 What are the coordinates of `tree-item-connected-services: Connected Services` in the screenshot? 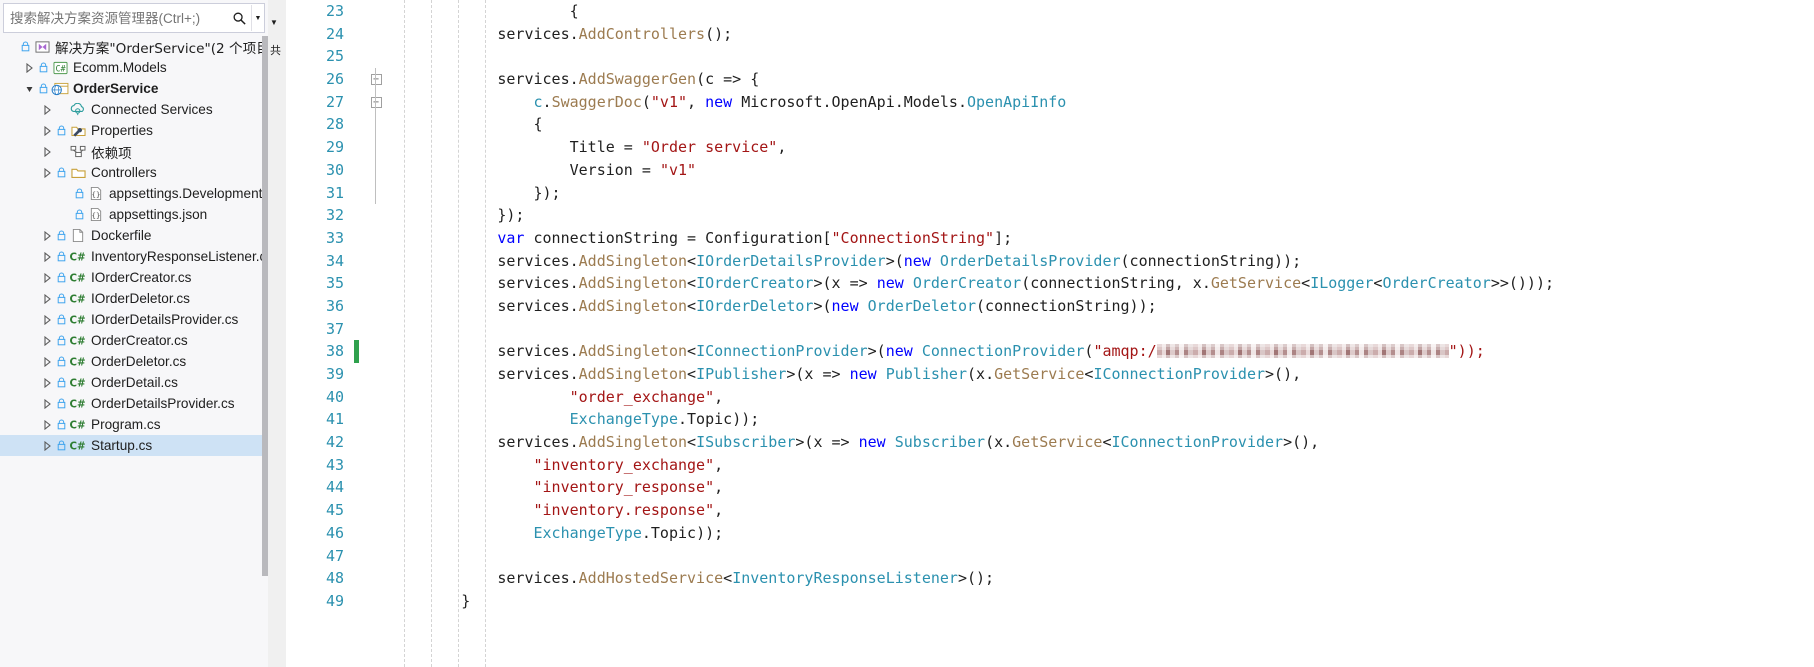 It's located at (134, 109).